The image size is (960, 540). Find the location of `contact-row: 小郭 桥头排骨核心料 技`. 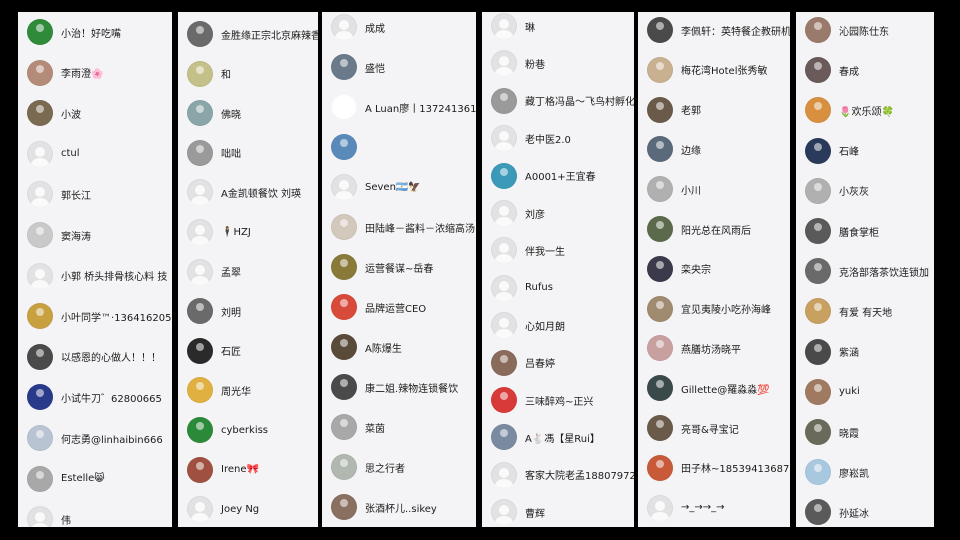

contact-row: 小郭 桥头排骨核心料 技 is located at coordinates (95, 276).